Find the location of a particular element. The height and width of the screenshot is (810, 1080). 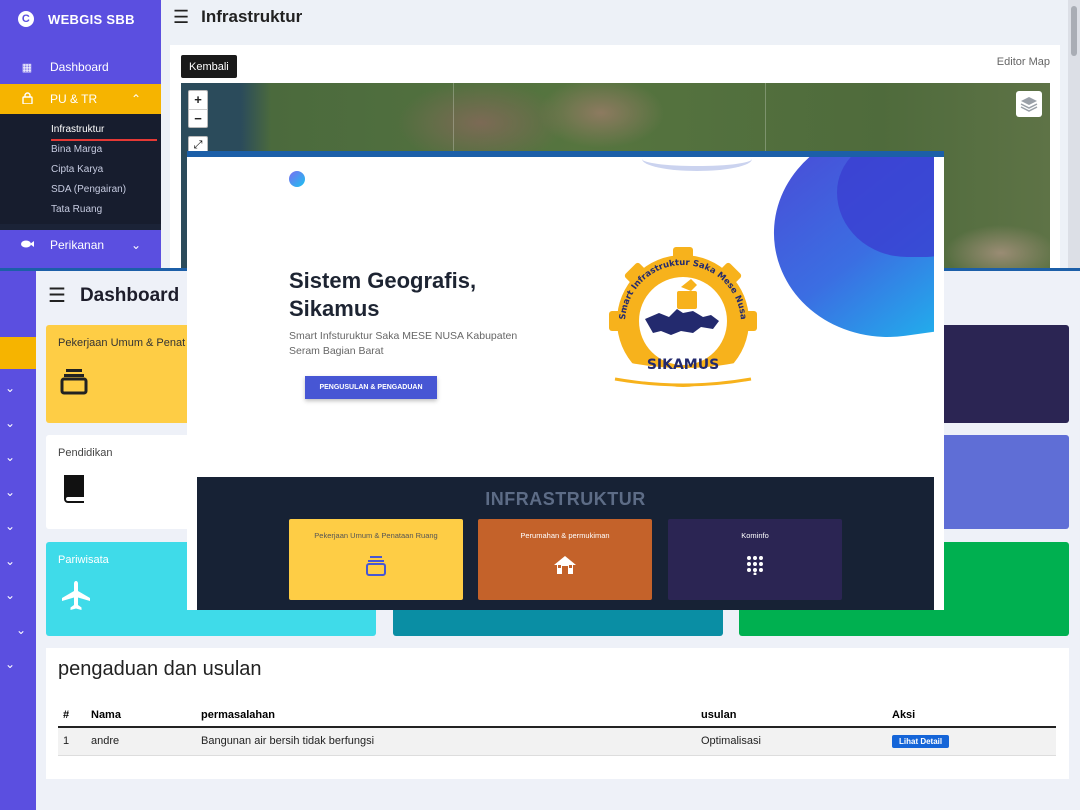

infra-card-pu: Pekerjaan Umum & Penataan Ruang is located at coordinates (376, 559).